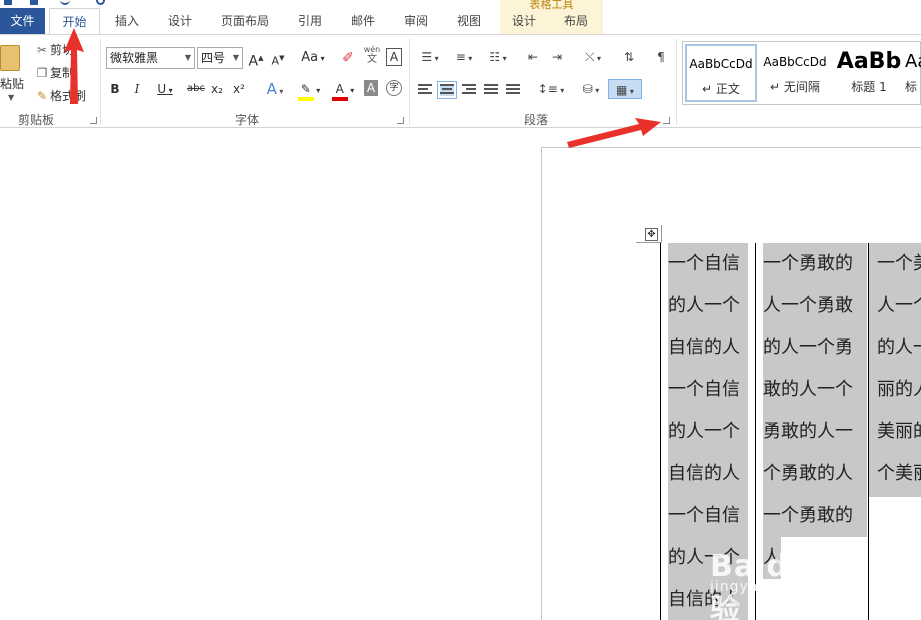  Describe the element at coordinates (469, 90) in the screenshot. I see `align-right-icon` at that location.